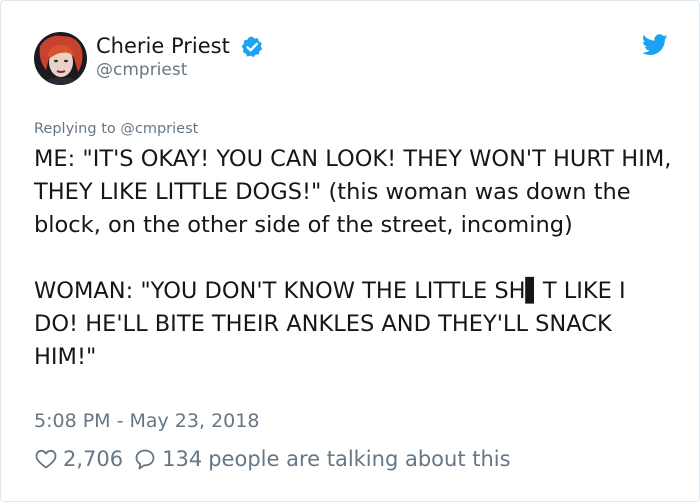 This screenshot has width=700, height=502. I want to click on reply-bubble-icon, so click(145, 459).